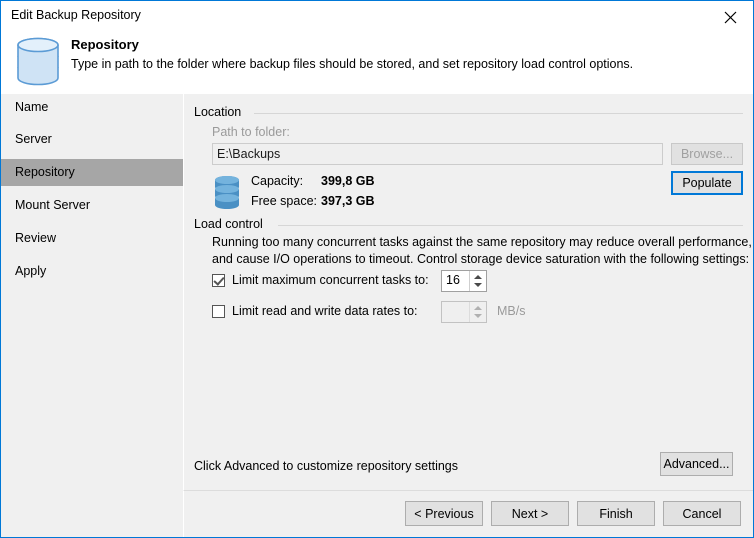 Image resolution: width=754 pixels, height=538 pixels. What do you see at coordinates (183, 514) in the screenshot?
I see `footer-sidebar-divider` at bounding box center [183, 514].